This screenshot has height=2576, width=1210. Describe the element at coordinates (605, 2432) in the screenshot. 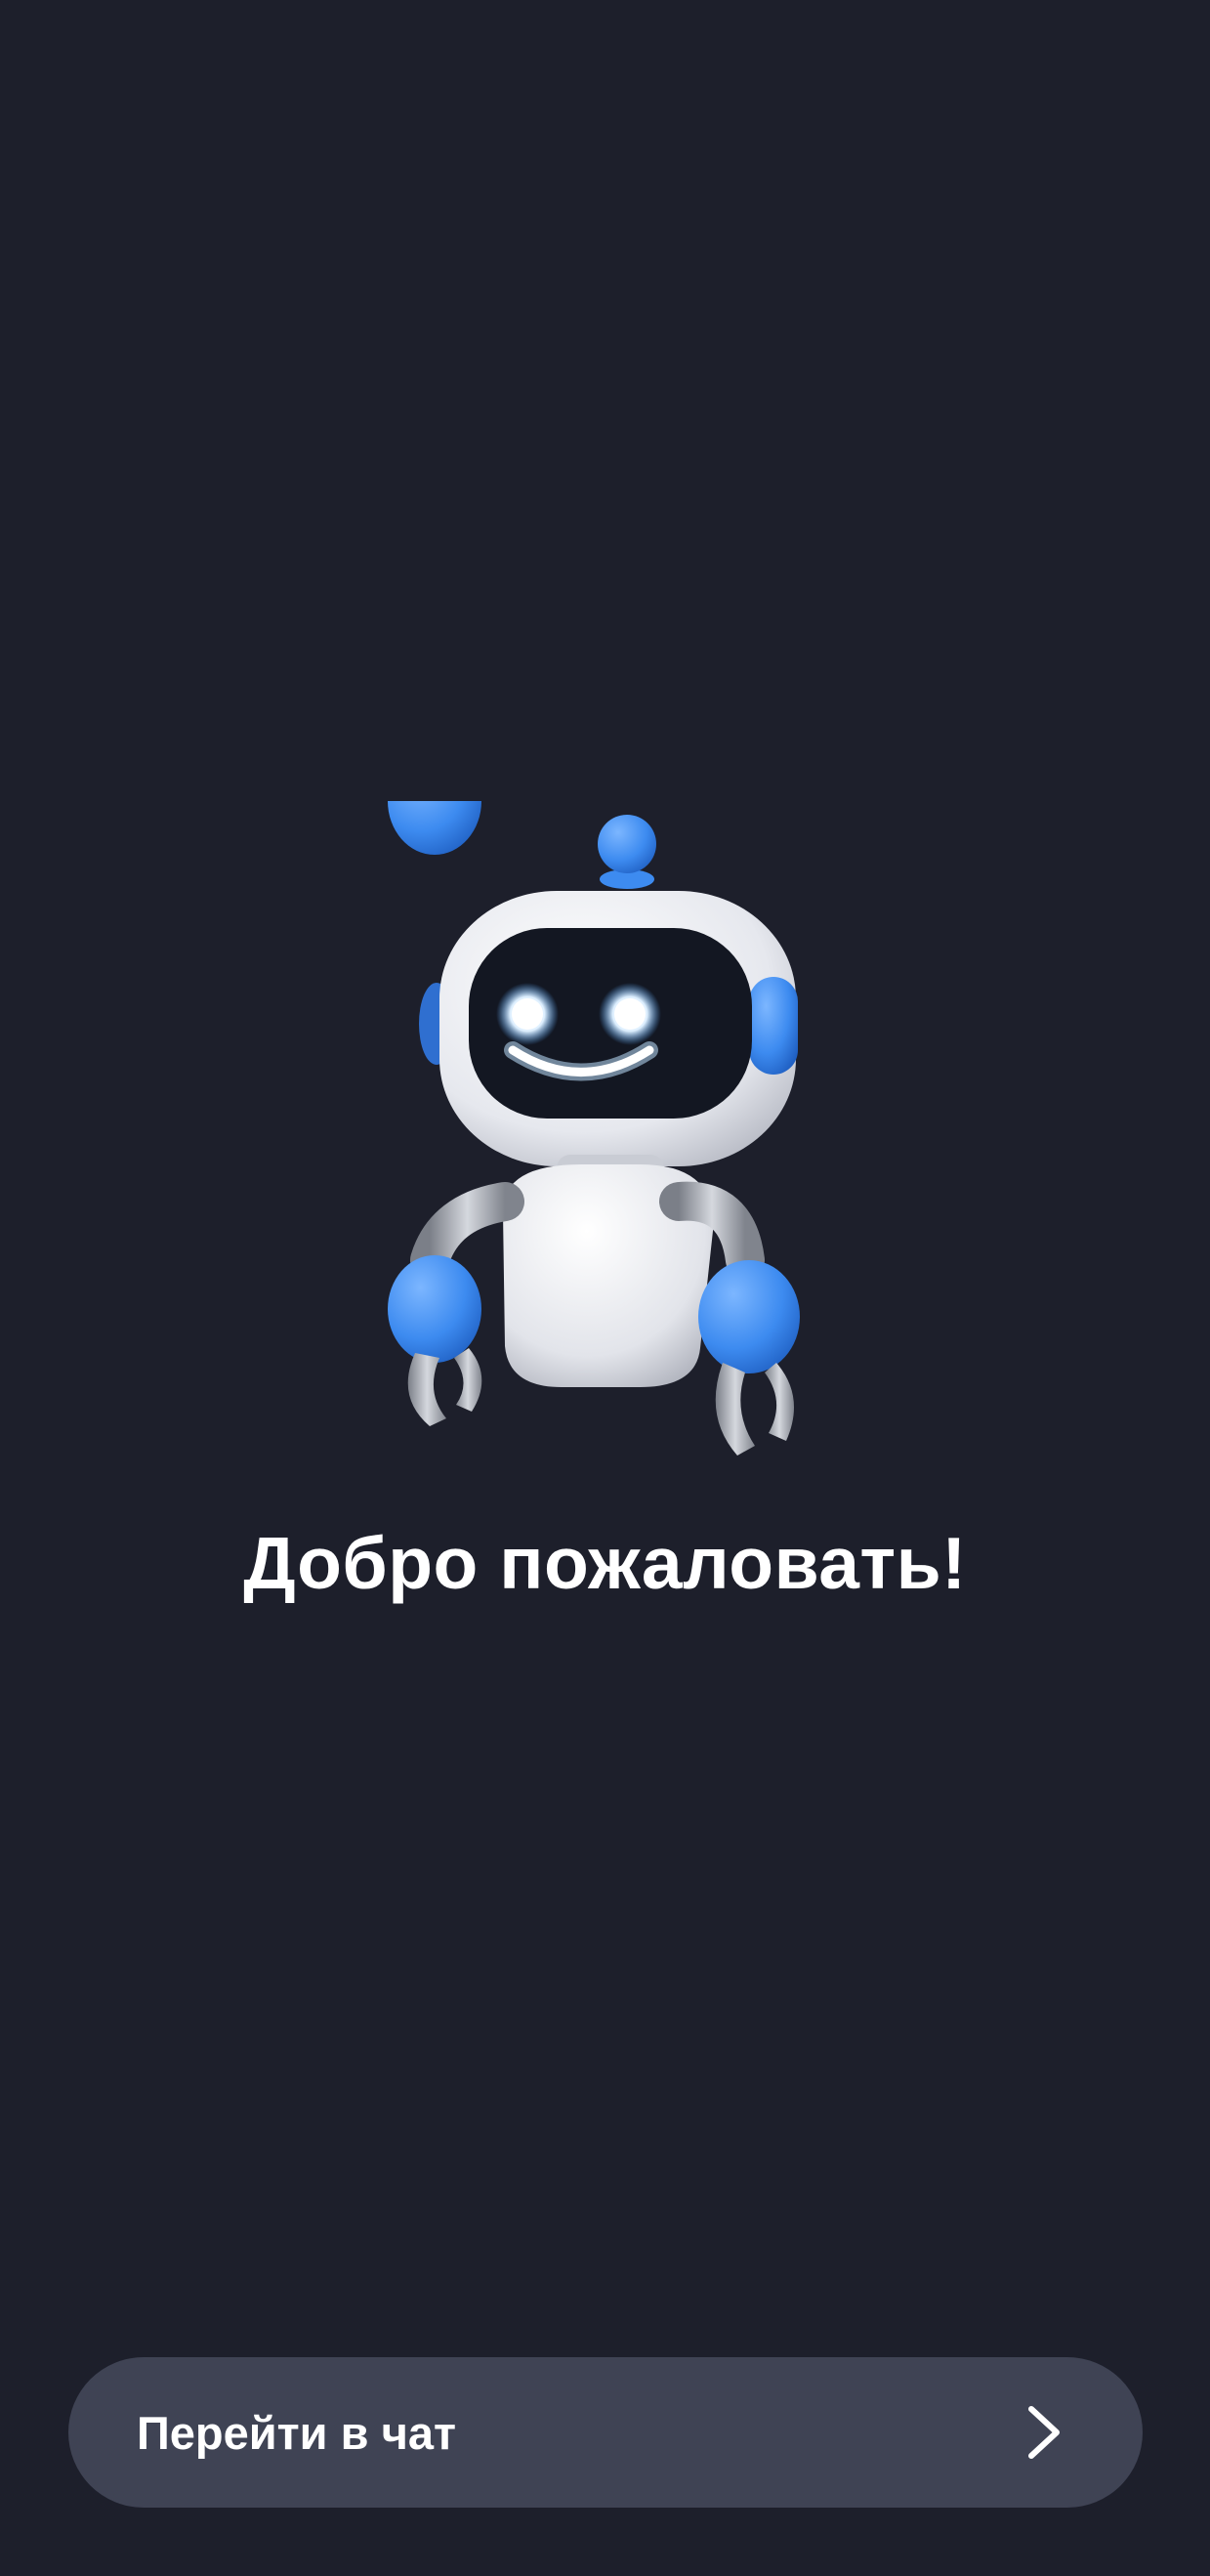

I see `go-to-chat-button: Перейти в чат` at that location.